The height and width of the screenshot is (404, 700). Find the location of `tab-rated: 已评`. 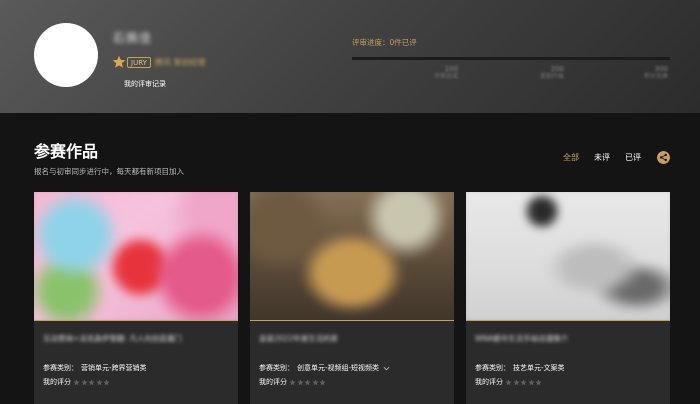

tab-rated: 已评 is located at coordinates (633, 157).